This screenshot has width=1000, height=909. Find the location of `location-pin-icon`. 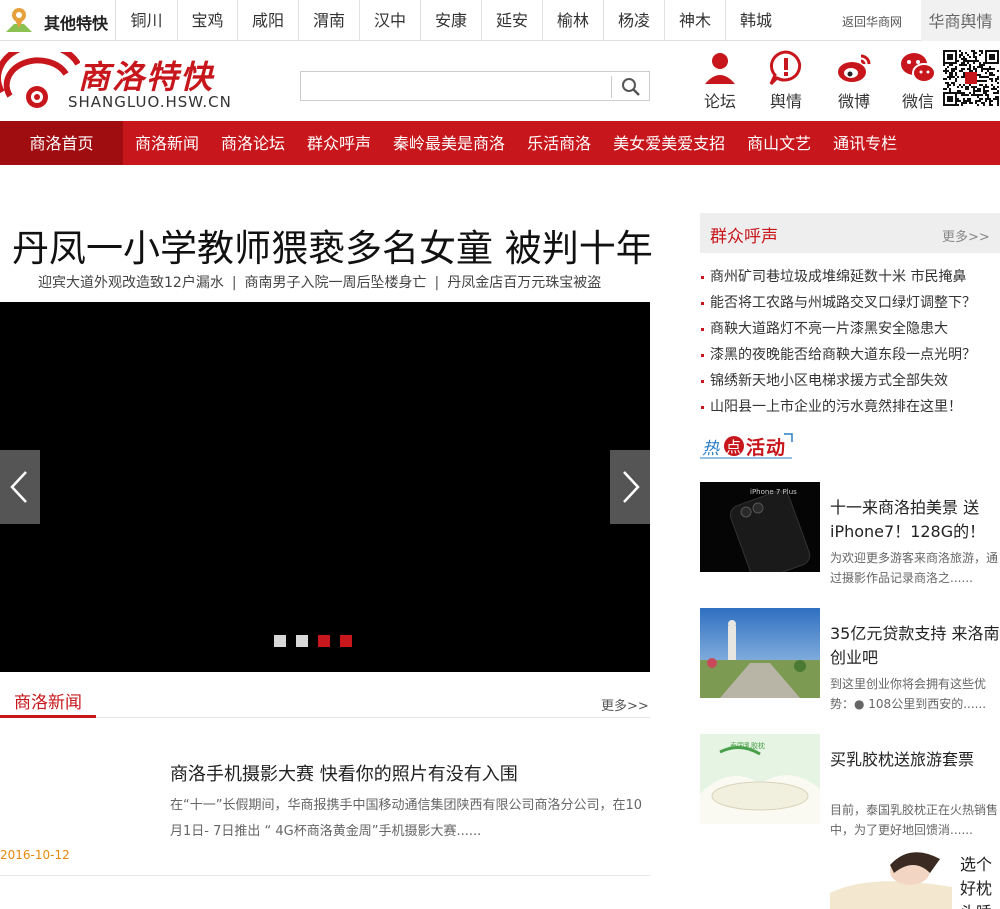

location-pin-icon is located at coordinates (19, 20).